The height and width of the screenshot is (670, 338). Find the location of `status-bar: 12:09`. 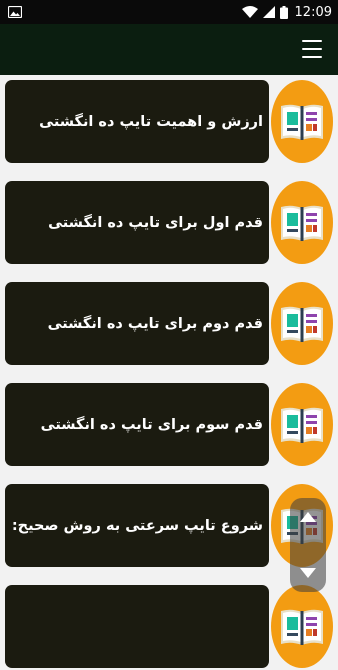

status-bar: 12:09 is located at coordinates (169, 12).